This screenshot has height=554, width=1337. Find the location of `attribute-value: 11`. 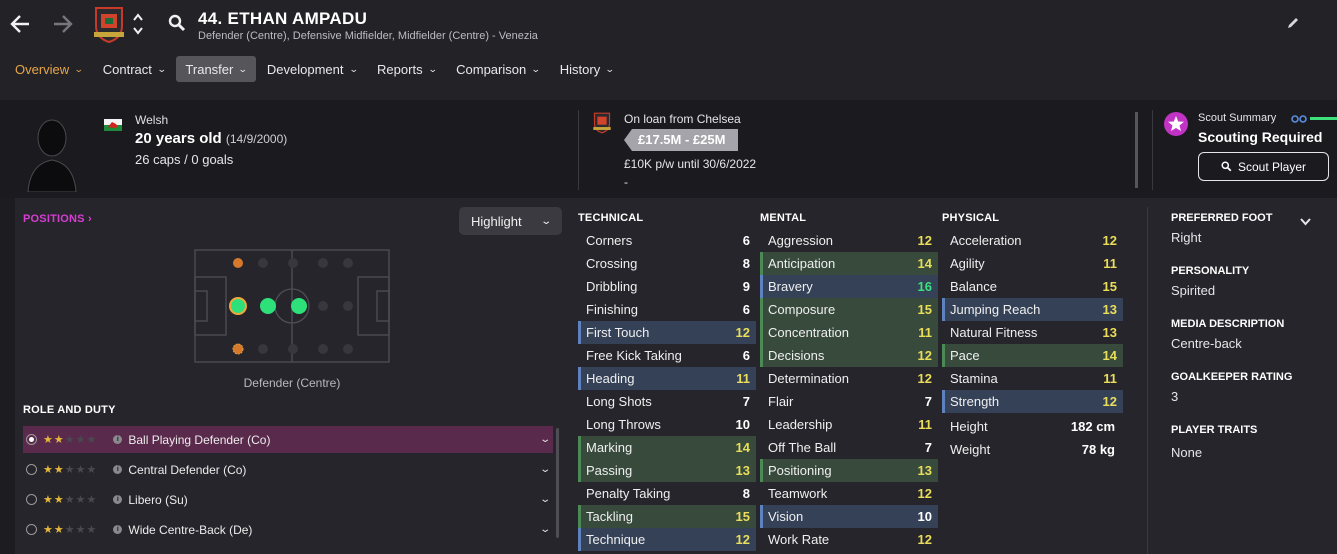

attribute-value: 11 is located at coordinates (1110, 378).